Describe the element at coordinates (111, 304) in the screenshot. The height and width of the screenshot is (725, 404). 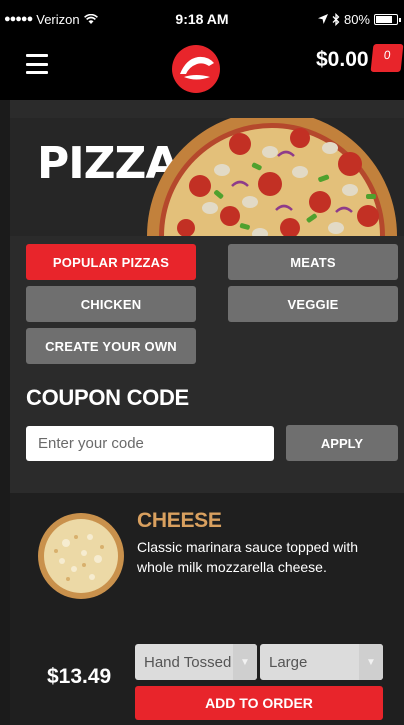
I see `category-chicken: CHICKEN` at that location.